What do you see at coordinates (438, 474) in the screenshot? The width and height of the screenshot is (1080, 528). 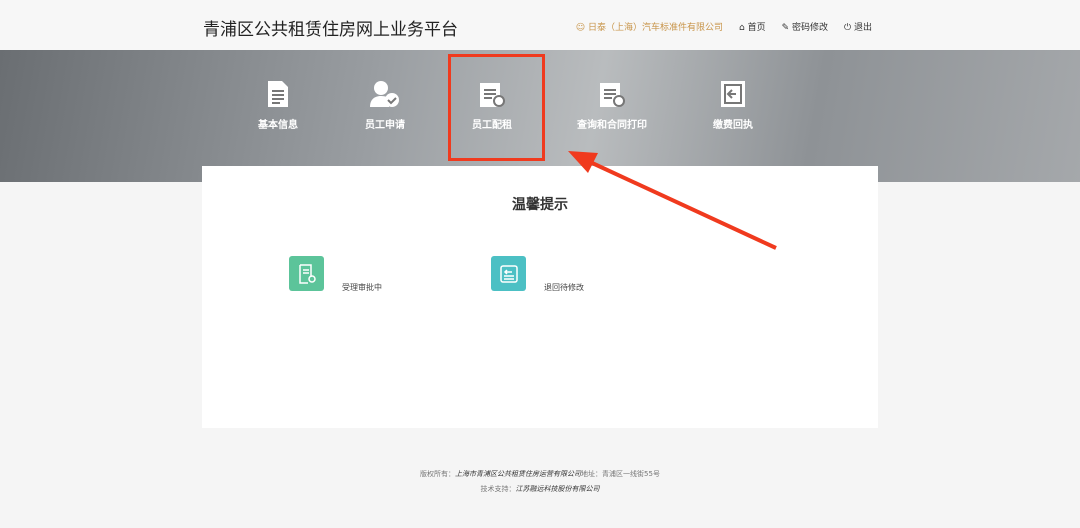 I see `copyright-label: 版权所有：` at bounding box center [438, 474].